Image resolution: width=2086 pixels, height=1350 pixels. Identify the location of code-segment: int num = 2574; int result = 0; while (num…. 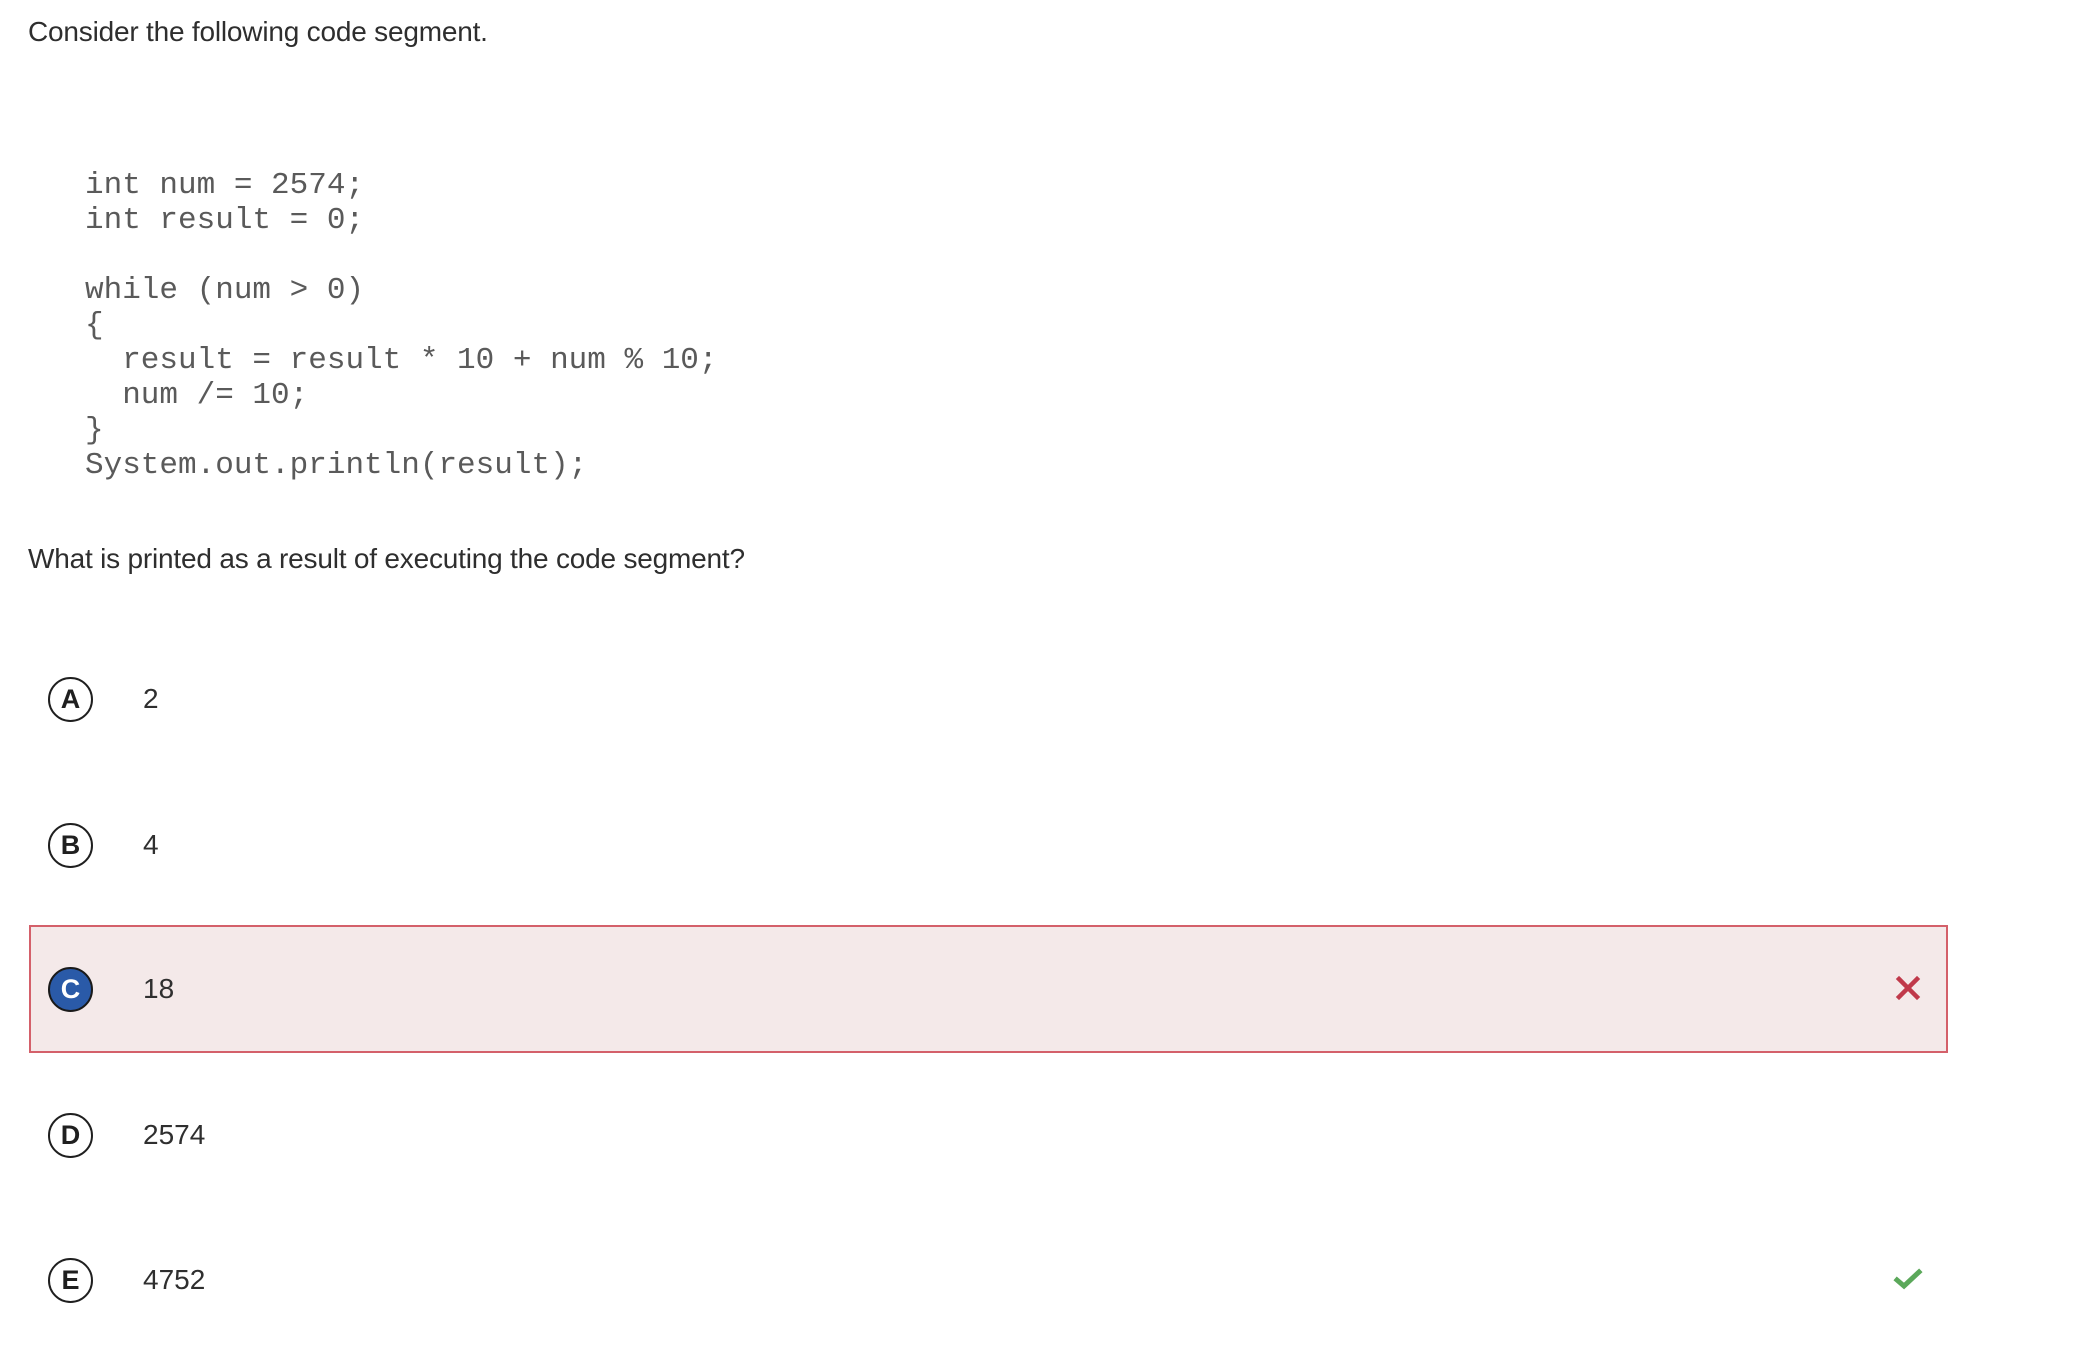
(401, 325).